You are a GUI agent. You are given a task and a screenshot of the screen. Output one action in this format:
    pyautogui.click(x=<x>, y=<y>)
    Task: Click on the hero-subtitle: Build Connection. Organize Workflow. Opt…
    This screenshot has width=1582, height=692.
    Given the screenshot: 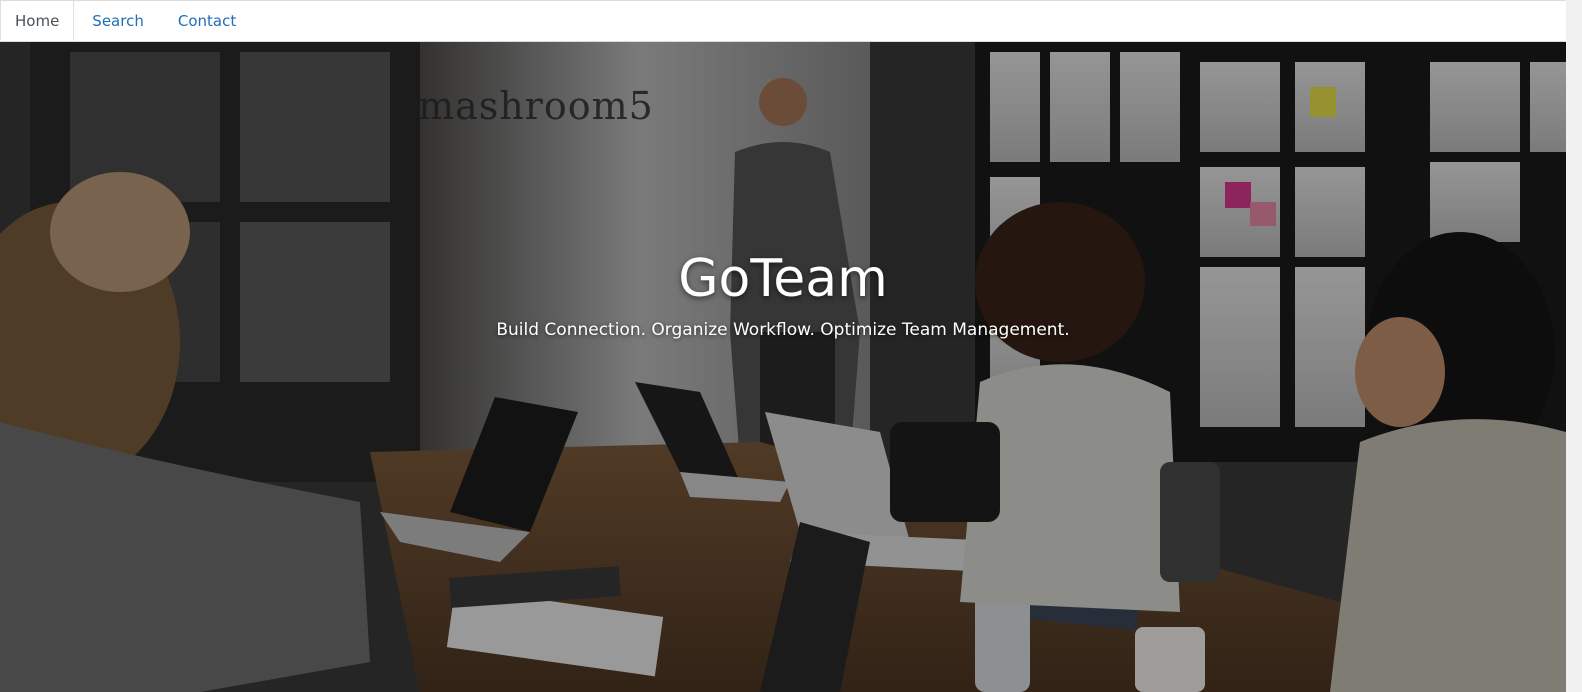 What is the action you would take?
    pyautogui.click(x=783, y=330)
    